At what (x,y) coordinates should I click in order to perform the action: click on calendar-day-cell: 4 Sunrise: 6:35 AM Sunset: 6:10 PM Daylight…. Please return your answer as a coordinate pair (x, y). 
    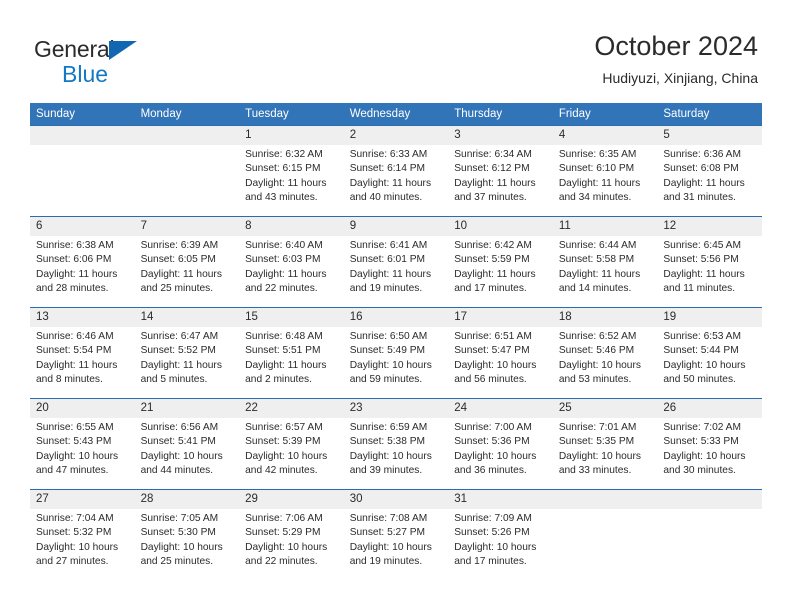
    Looking at the image, I should click on (605, 171).